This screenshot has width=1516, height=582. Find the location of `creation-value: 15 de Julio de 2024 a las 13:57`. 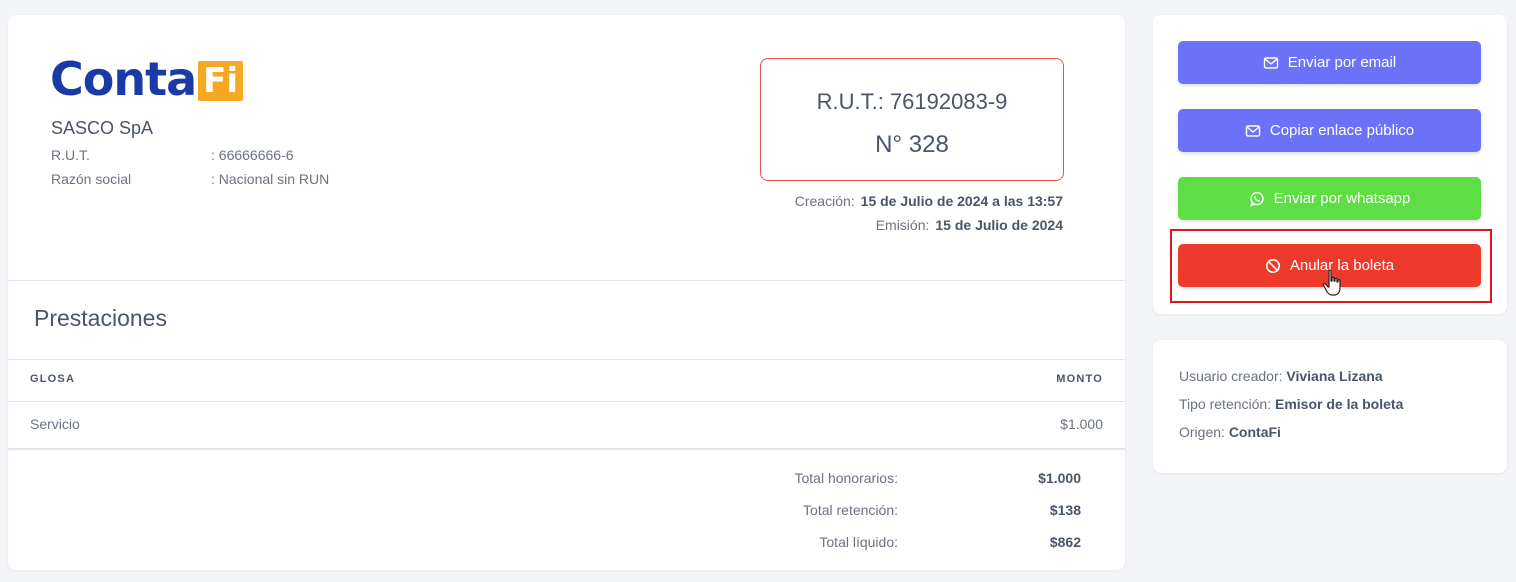

creation-value: 15 de Julio de 2024 a las 13:57 is located at coordinates (961, 201).